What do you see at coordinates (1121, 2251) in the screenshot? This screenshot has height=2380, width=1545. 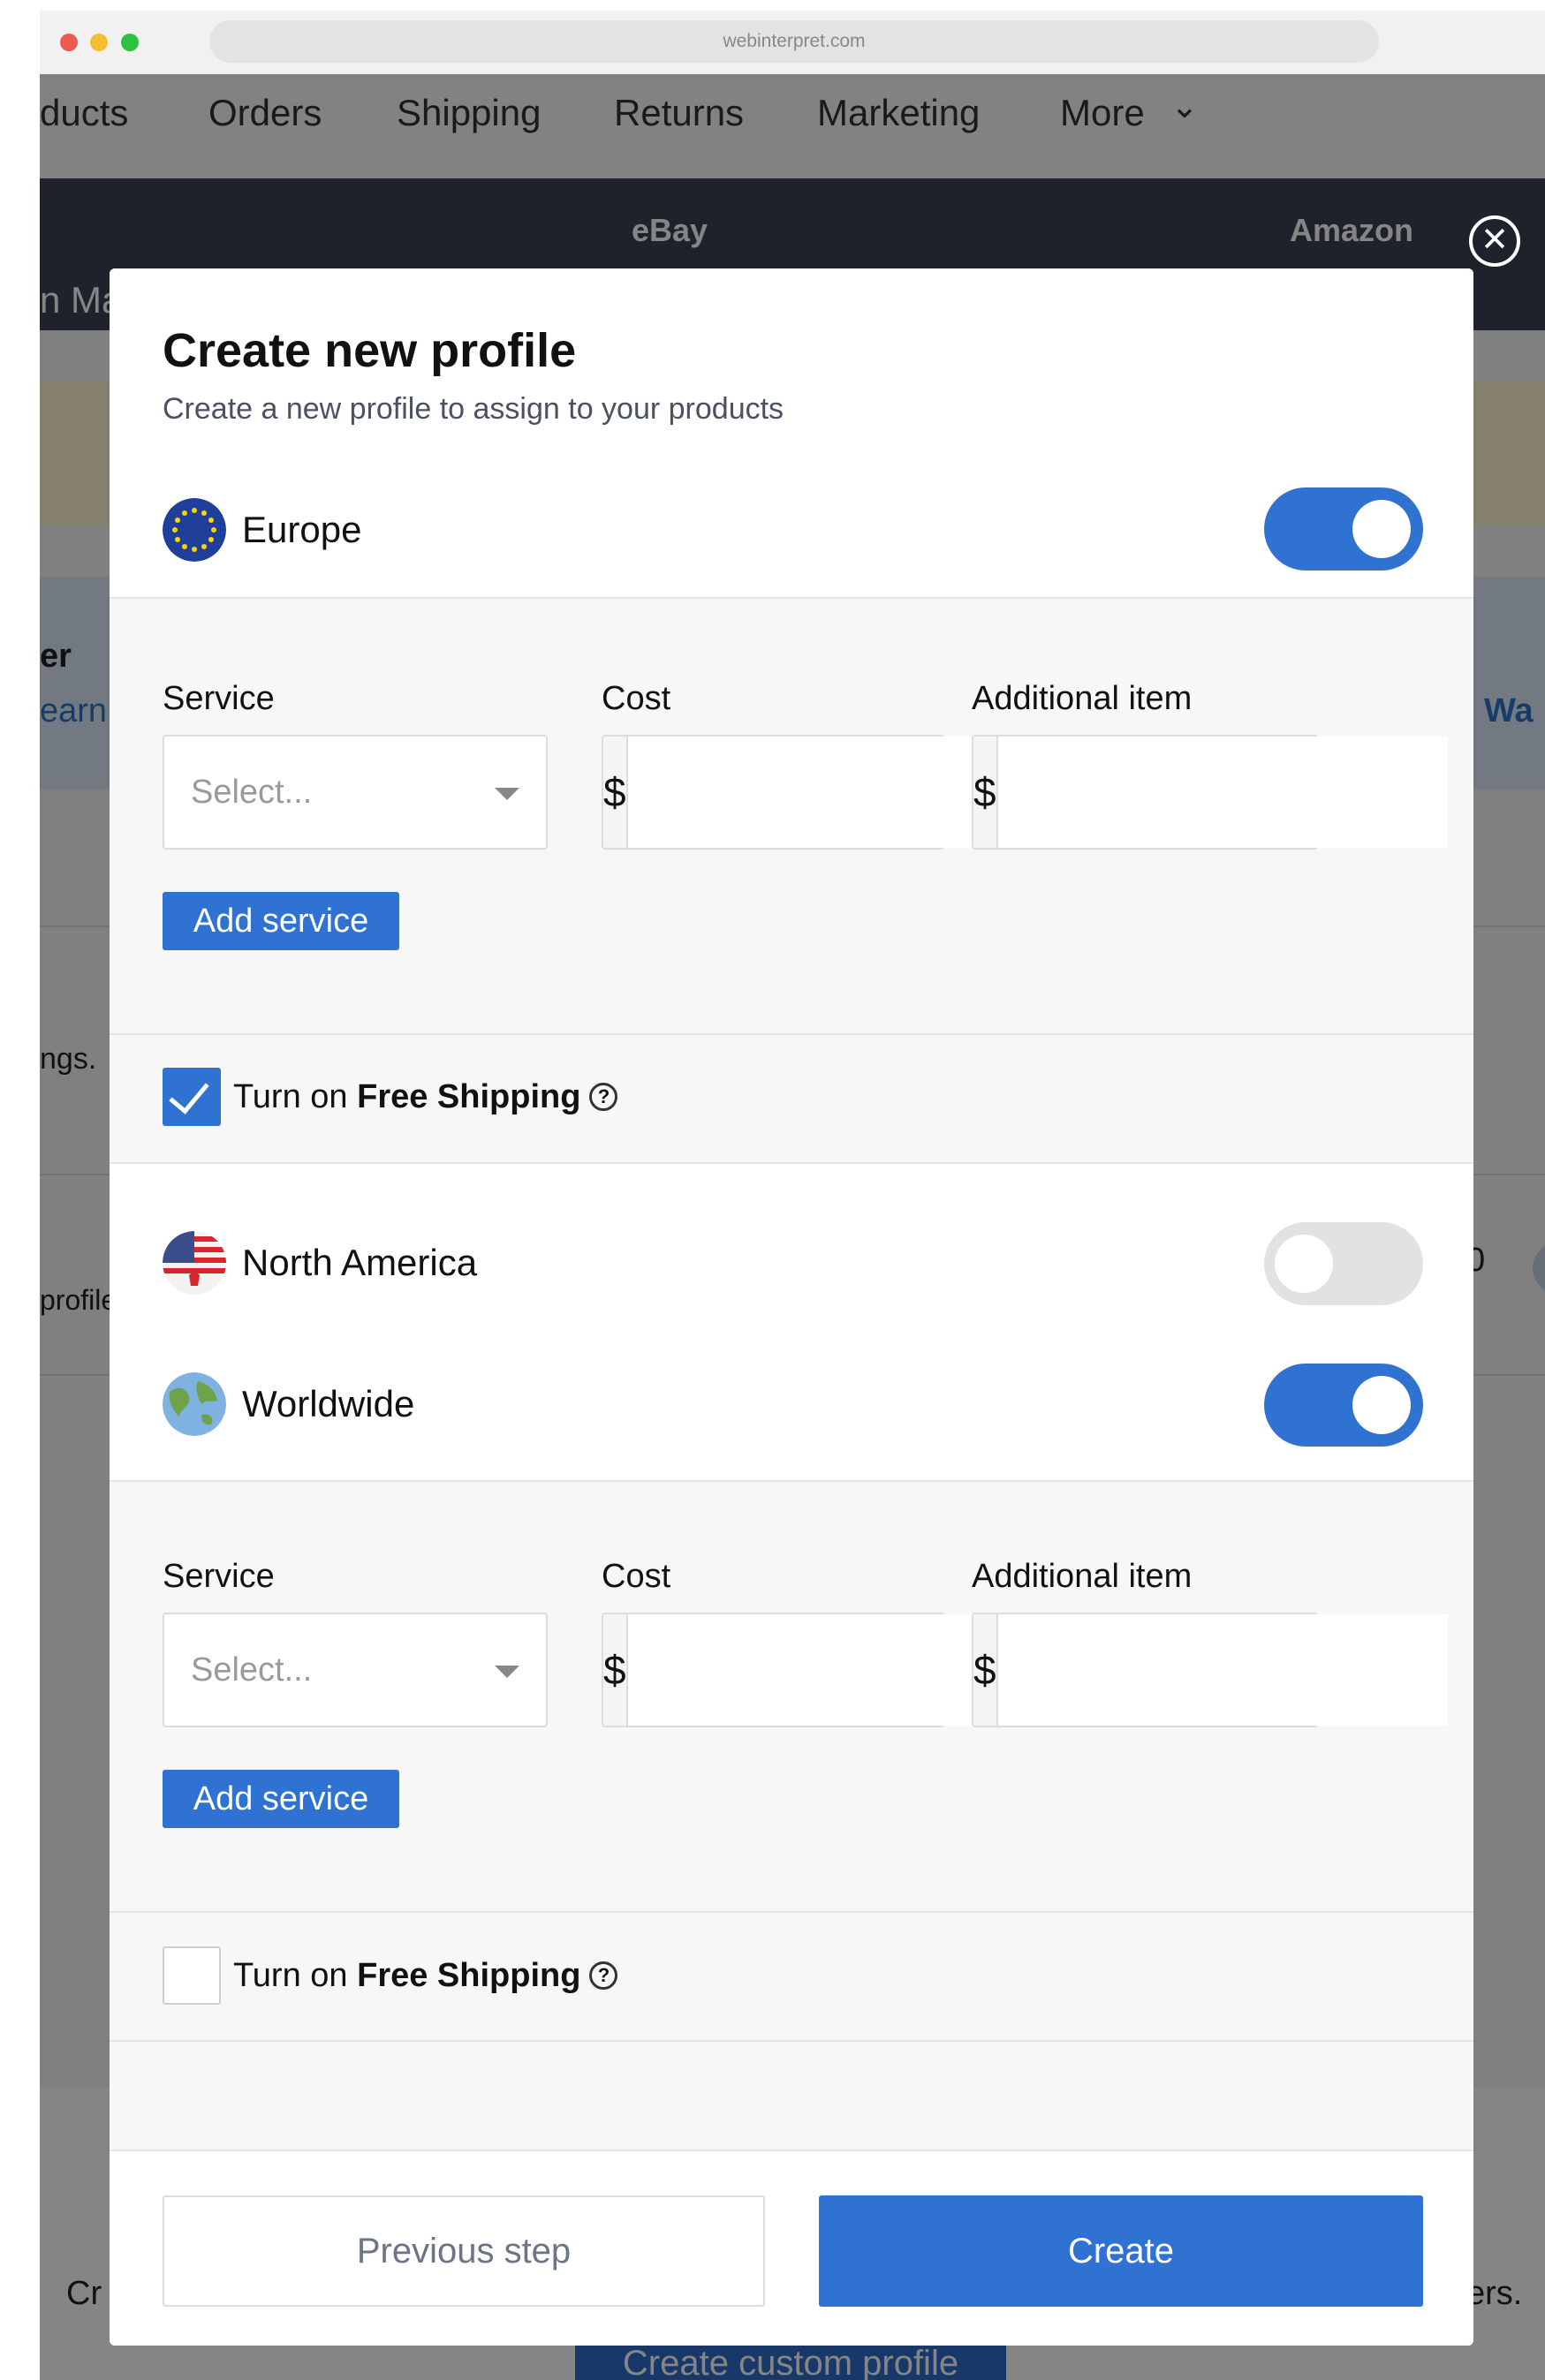 I see `create-button: Create` at bounding box center [1121, 2251].